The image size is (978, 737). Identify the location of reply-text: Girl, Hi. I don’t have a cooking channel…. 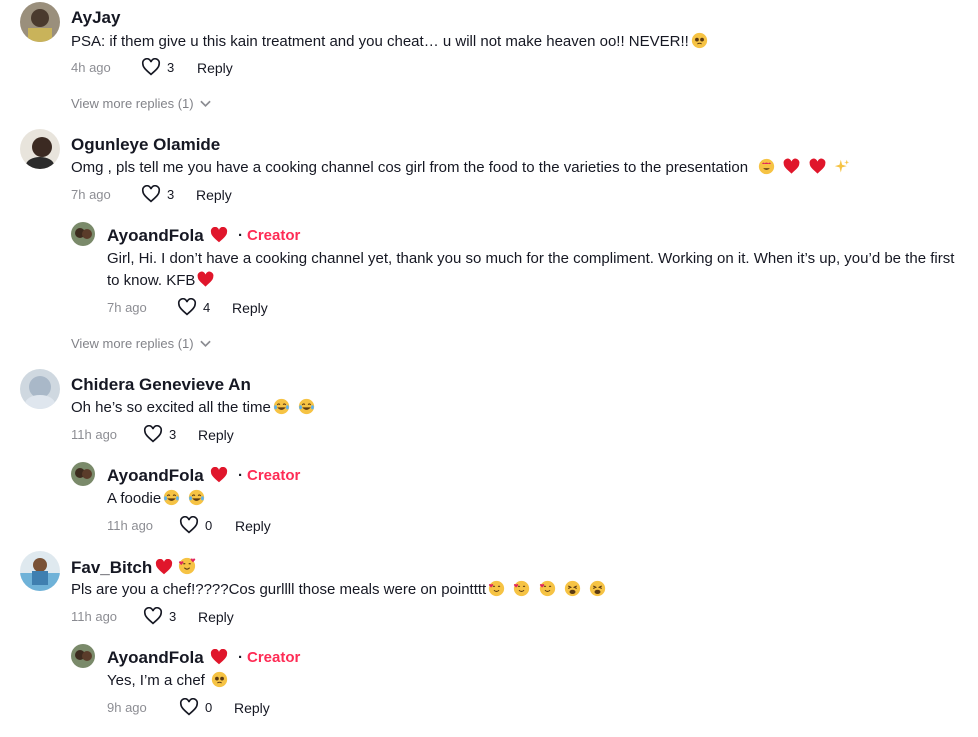
(531, 269).